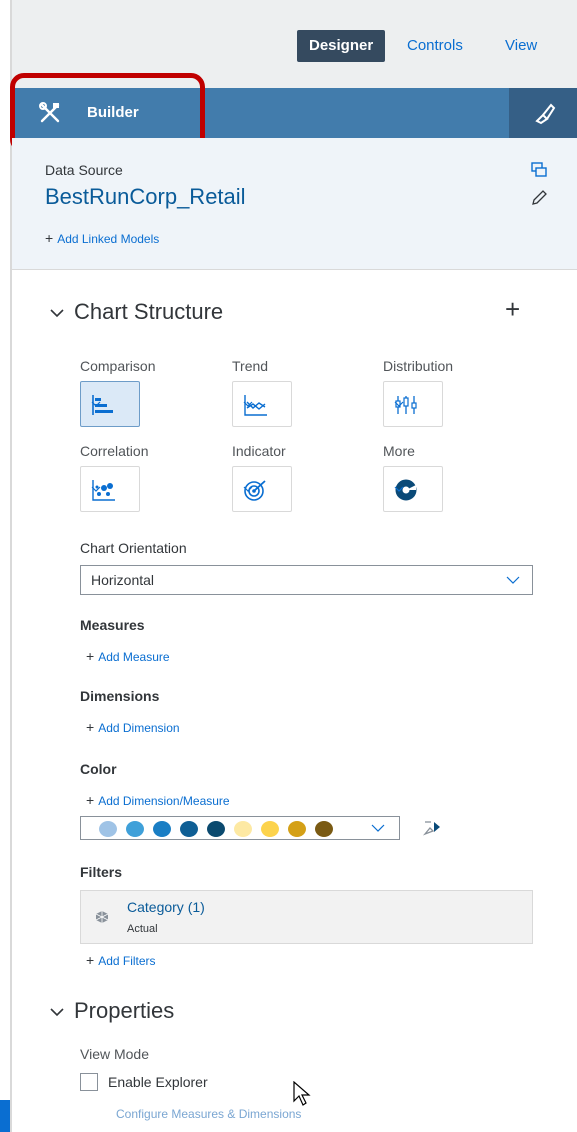 The image size is (577, 1132). What do you see at coordinates (262, 404) in the screenshot?
I see `trend-chart-button` at bounding box center [262, 404].